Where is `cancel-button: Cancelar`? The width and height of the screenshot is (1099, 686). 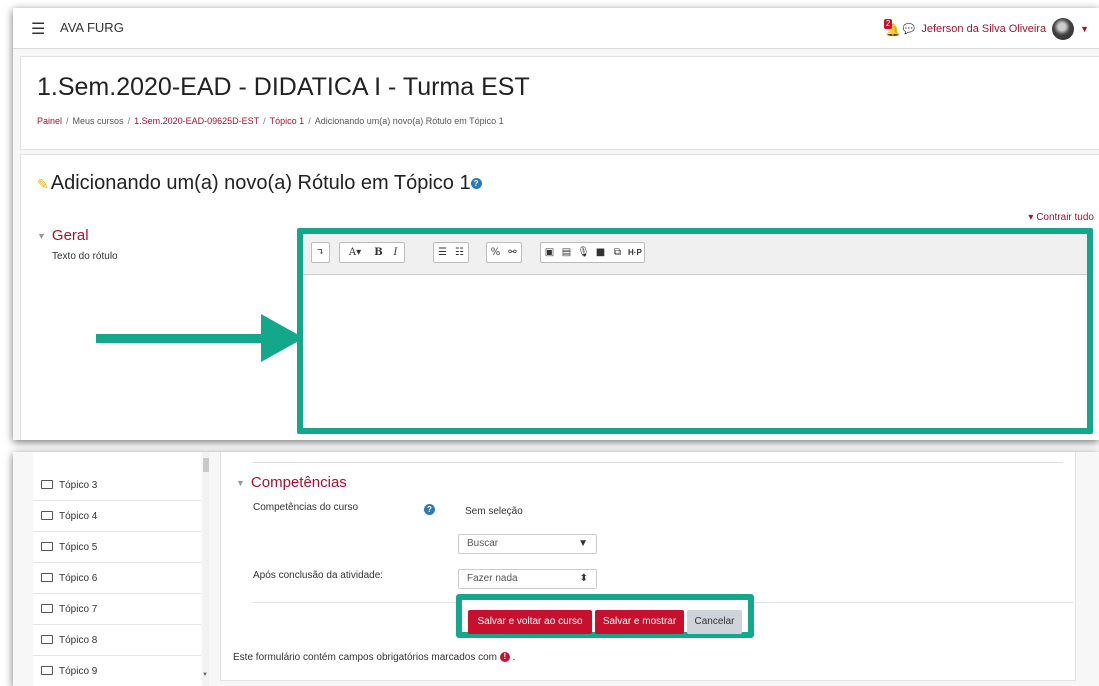 cancel-button: Cancelar is located at coordinates (714, 622).